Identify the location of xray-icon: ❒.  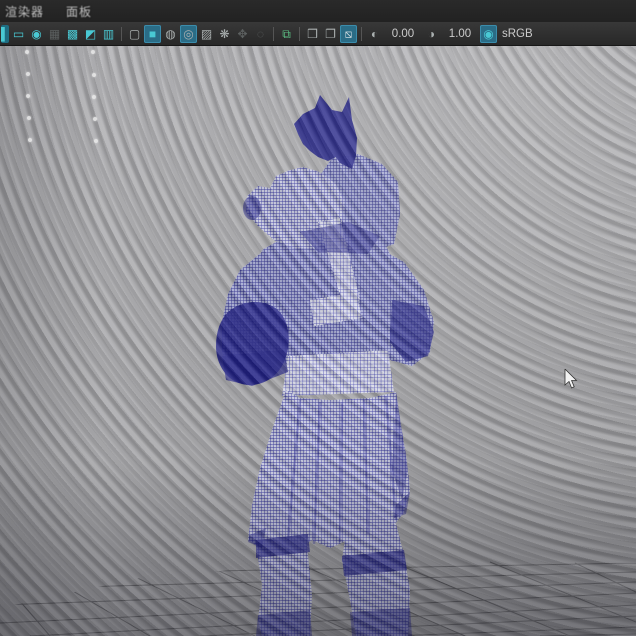
(312, 34).